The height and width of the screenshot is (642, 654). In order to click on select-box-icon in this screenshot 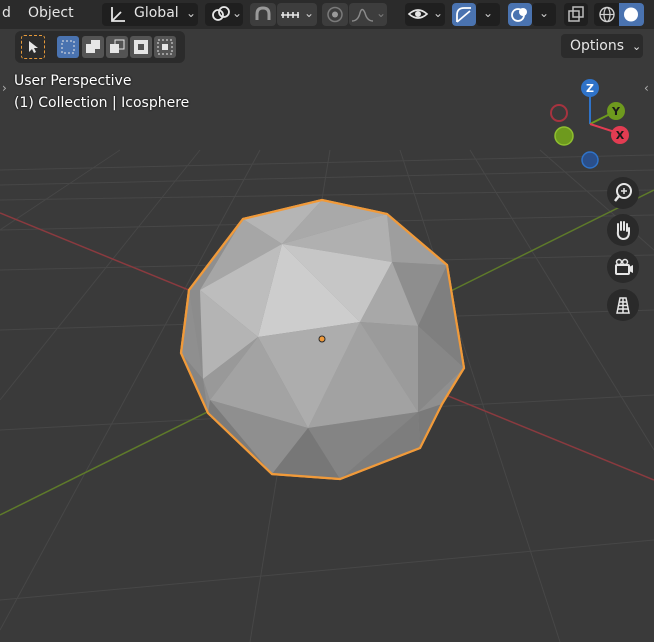, I will do `click(33, 47)`.